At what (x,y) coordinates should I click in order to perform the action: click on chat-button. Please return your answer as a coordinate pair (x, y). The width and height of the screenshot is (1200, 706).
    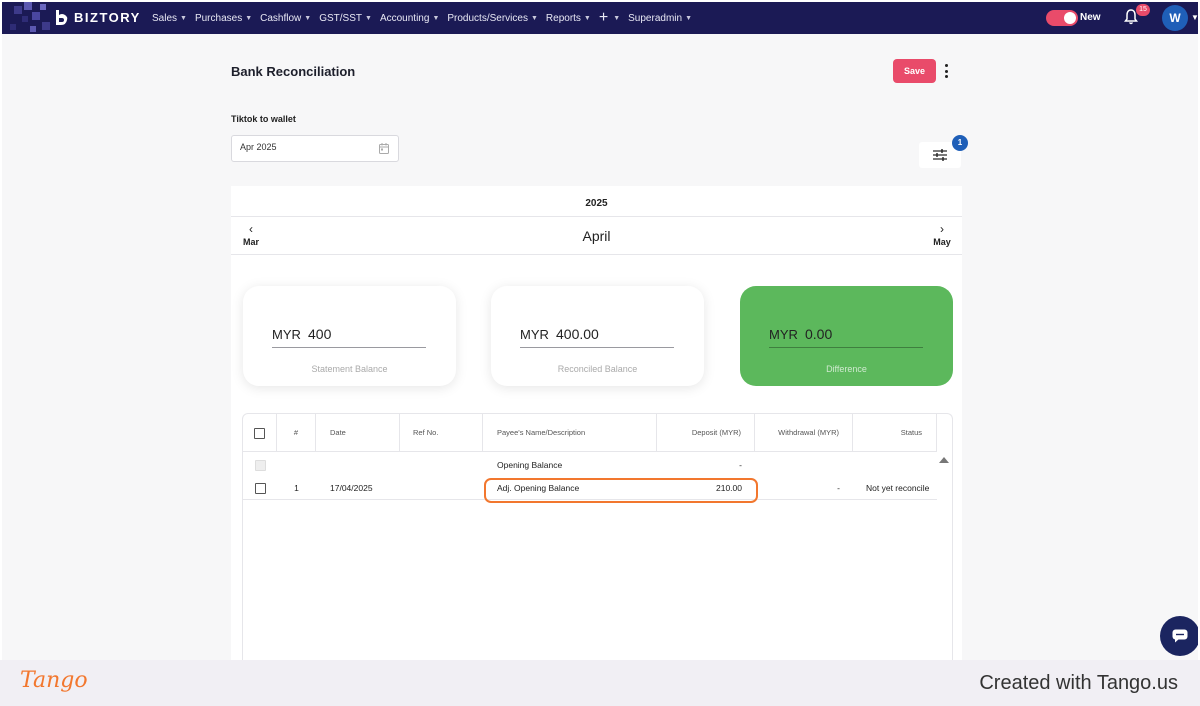
    Looking at the image, I should click on (1179, 636).